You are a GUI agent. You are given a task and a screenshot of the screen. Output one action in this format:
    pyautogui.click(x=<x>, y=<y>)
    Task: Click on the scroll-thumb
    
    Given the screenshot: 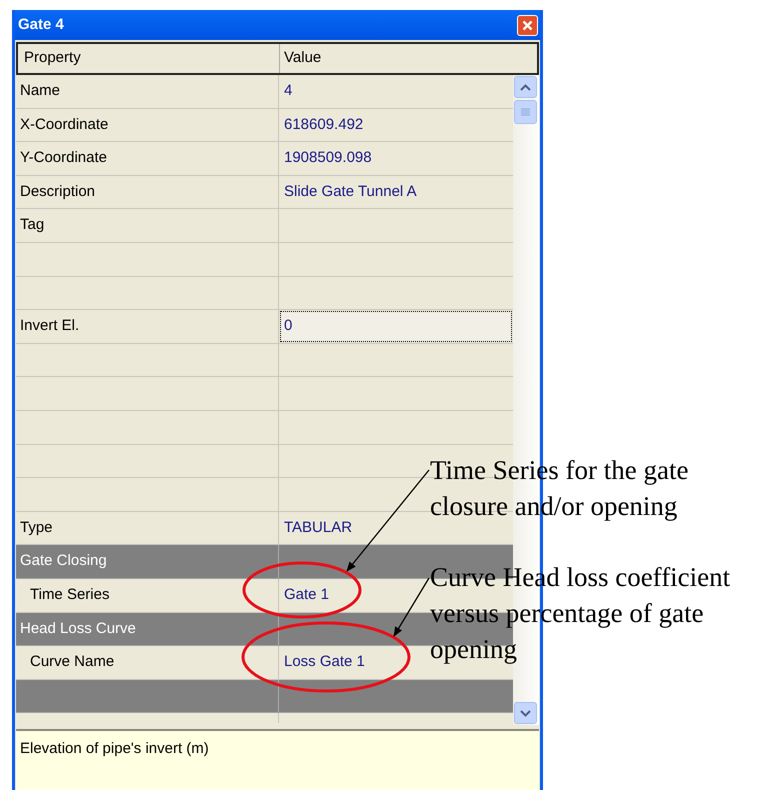 What is the action you would take?
    pyautogui.click(x=526, y=112)
    